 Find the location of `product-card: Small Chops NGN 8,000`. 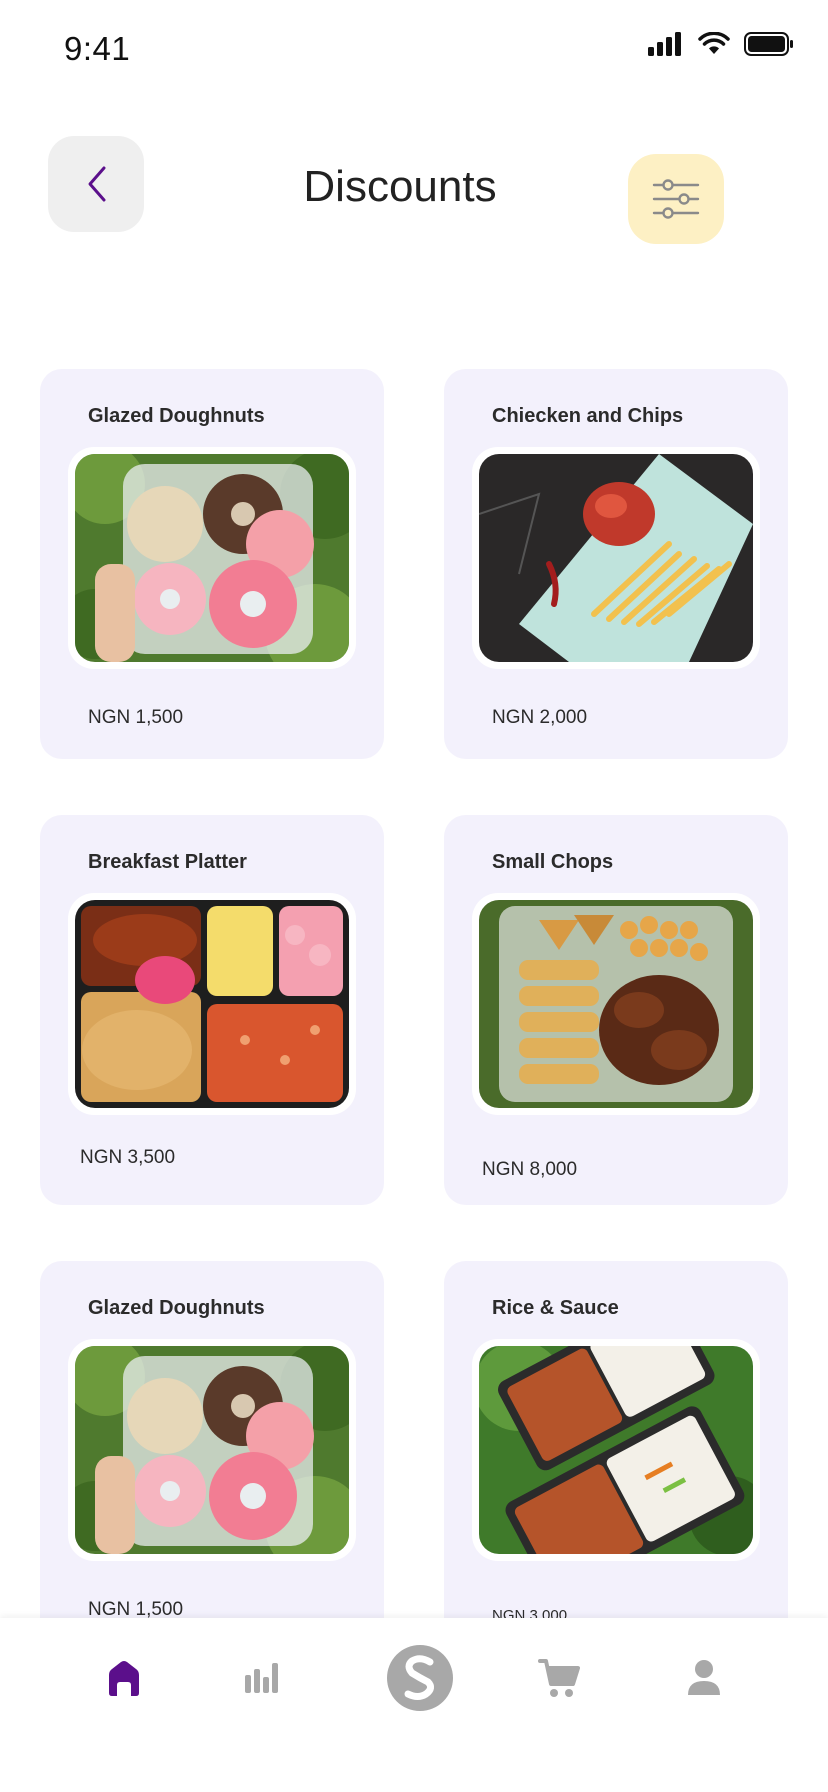

product-card: Small Chops NGN 8,000 is located at coordinates (616, 1010).